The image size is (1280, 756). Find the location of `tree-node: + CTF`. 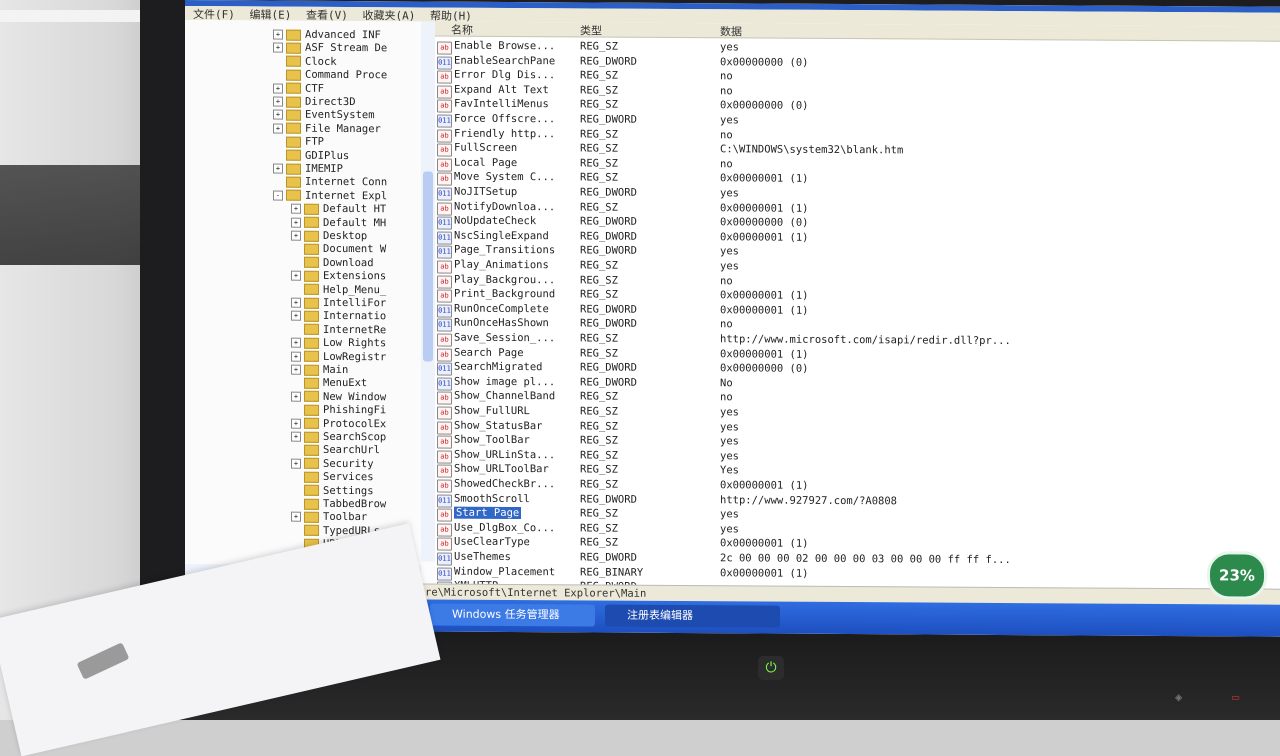

tree-node: + CTF is located at coordinates (298, 88).